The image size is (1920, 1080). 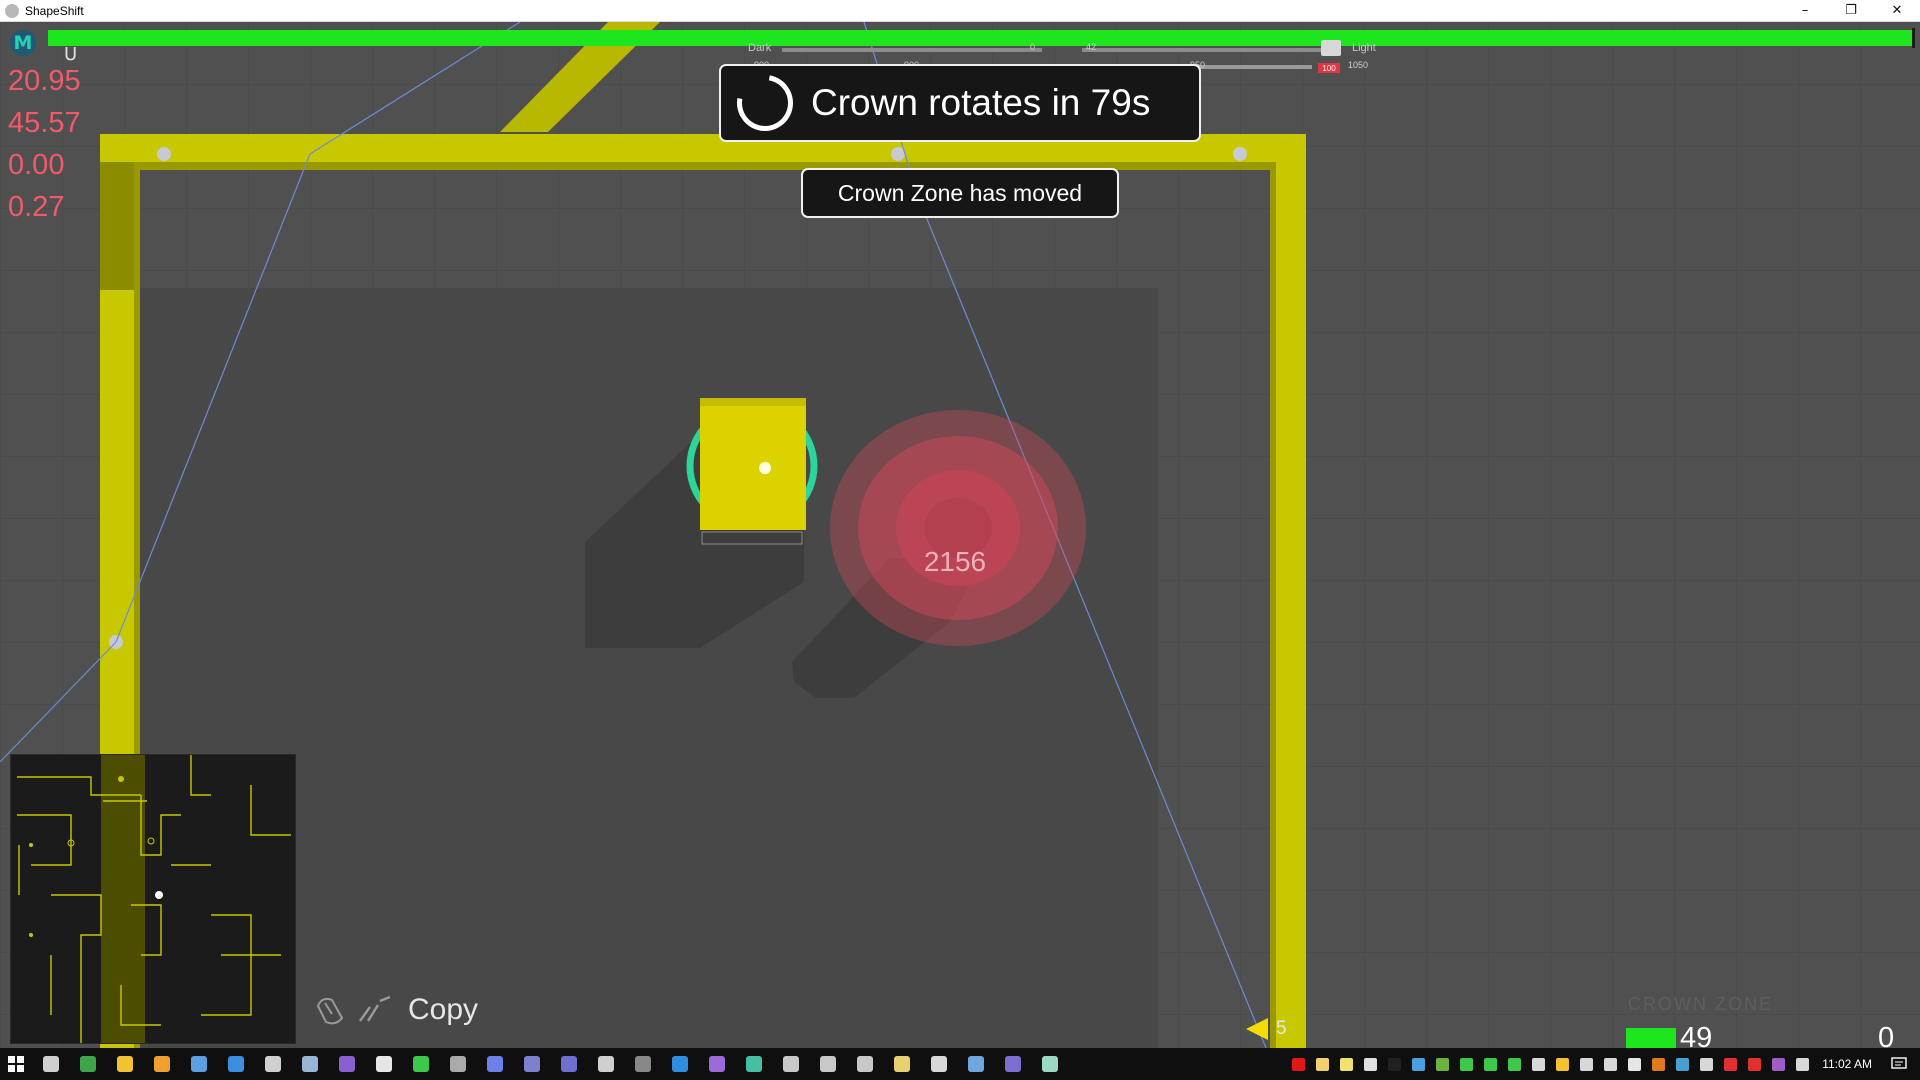 I want to click on taskbar-clock: 11:02 AM, so click(x=1847, y=1064).